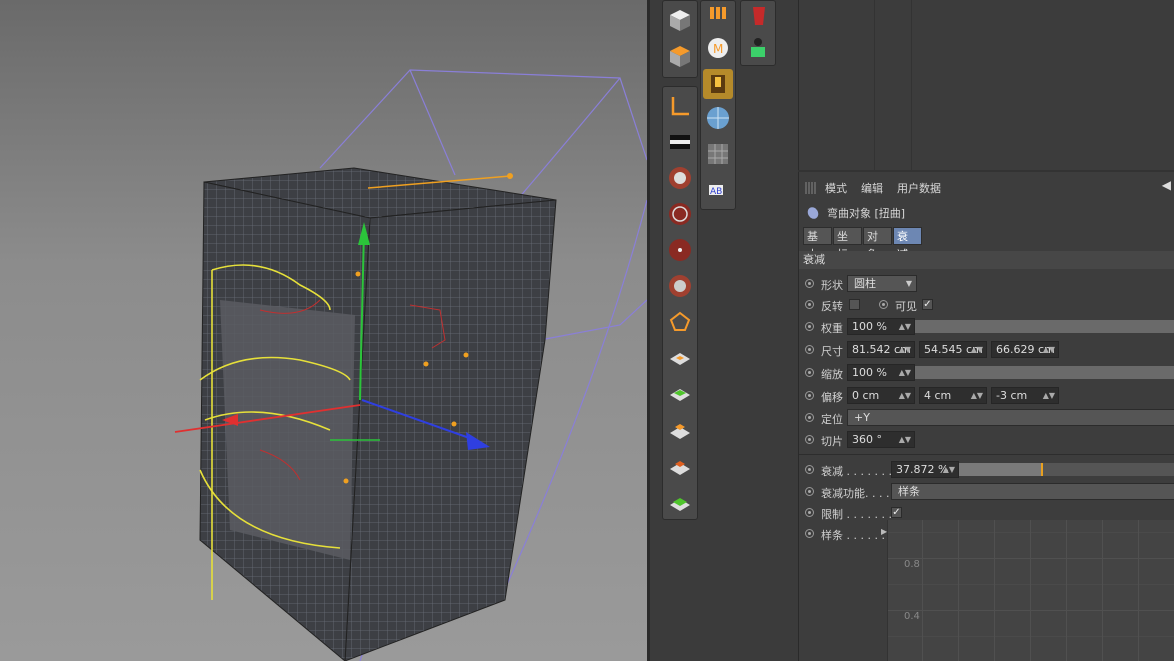  What do you see at coordinates (718, 84) in the screenshot?
I see `bend-deformer-icon` at bounding box center [718, 84].